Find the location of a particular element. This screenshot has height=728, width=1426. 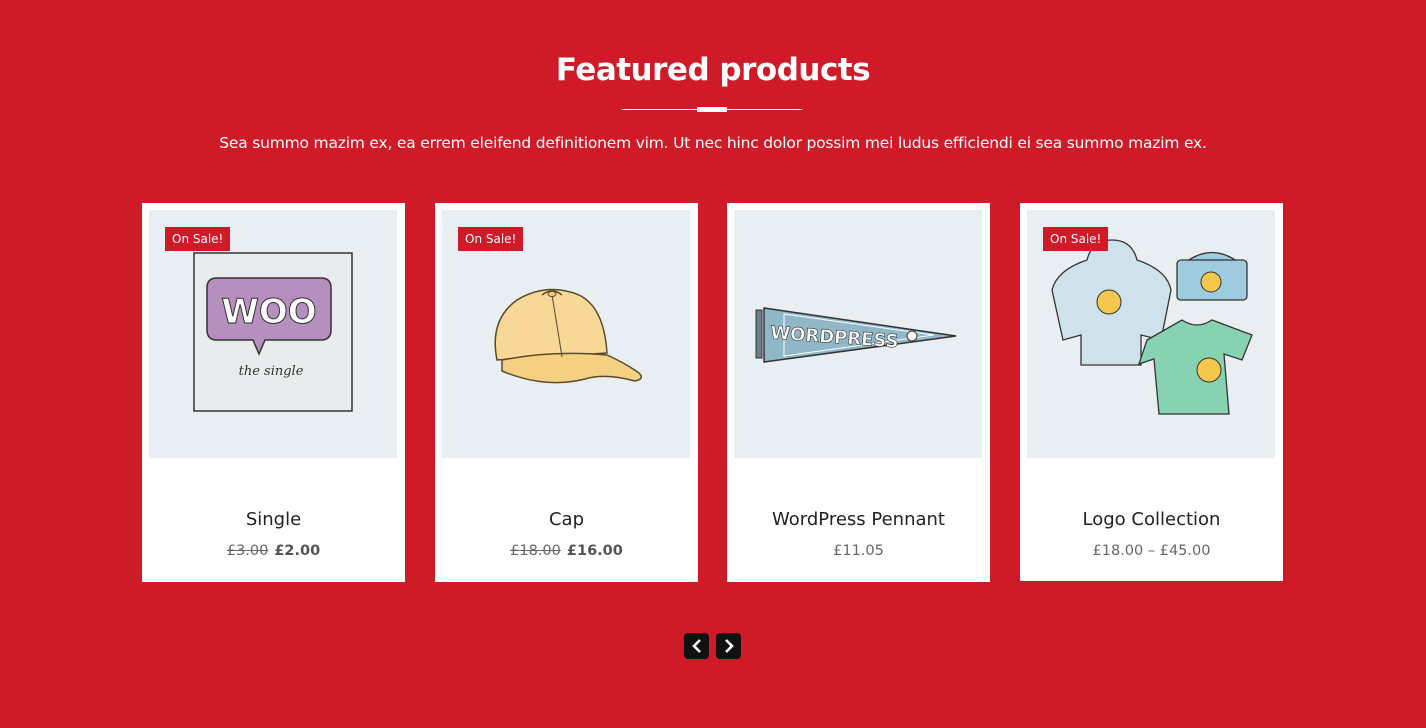

original-price: £18.00 is located at coordinates (535, 551).